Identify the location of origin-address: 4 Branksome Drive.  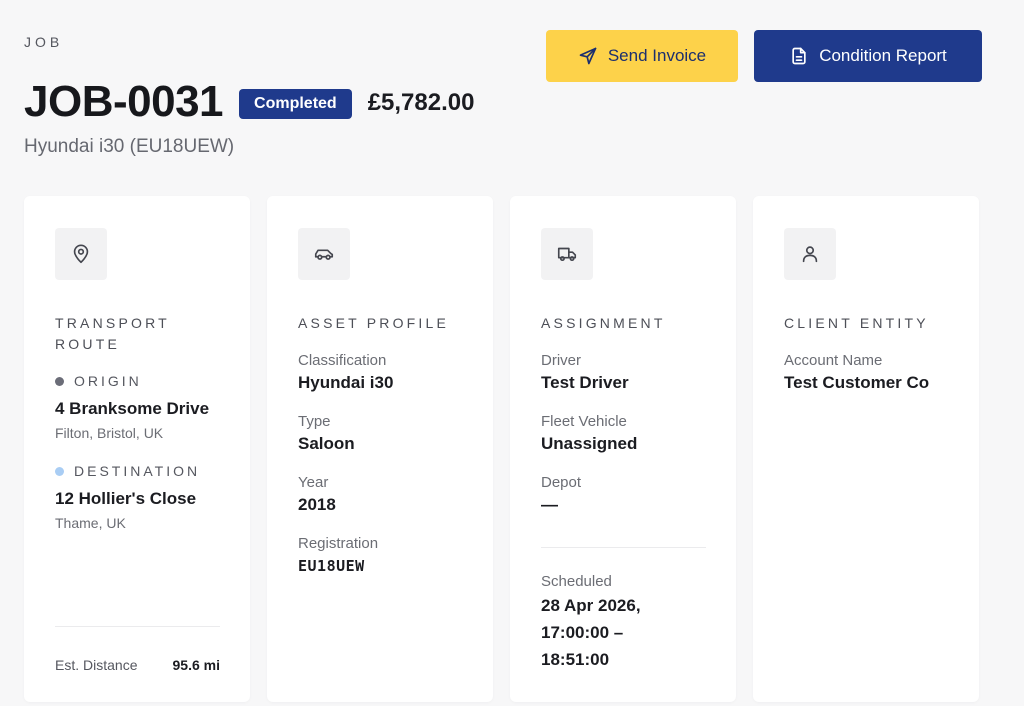
(132, 408).